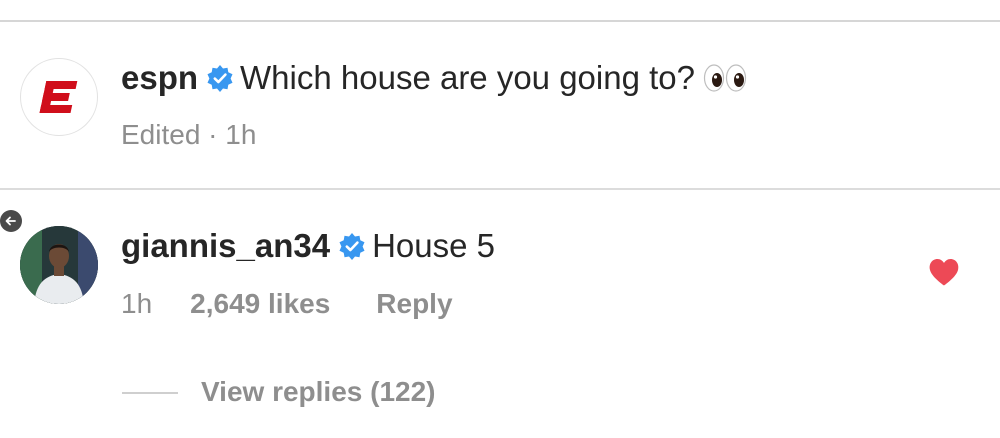 The width and height of the screenshot is (1000, 438). What do you see at coordinates (59, 265) in the screenshot?
I see `giannis-avatar` at bounding box center [59, 265].